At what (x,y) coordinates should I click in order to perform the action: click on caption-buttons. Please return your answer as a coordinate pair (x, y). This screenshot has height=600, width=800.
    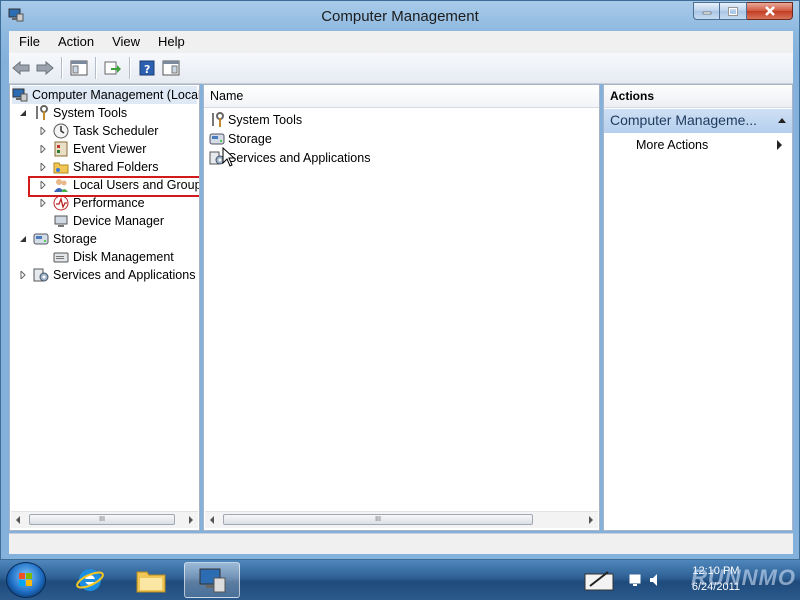
    Looking at the image, I should click on (743, 12).